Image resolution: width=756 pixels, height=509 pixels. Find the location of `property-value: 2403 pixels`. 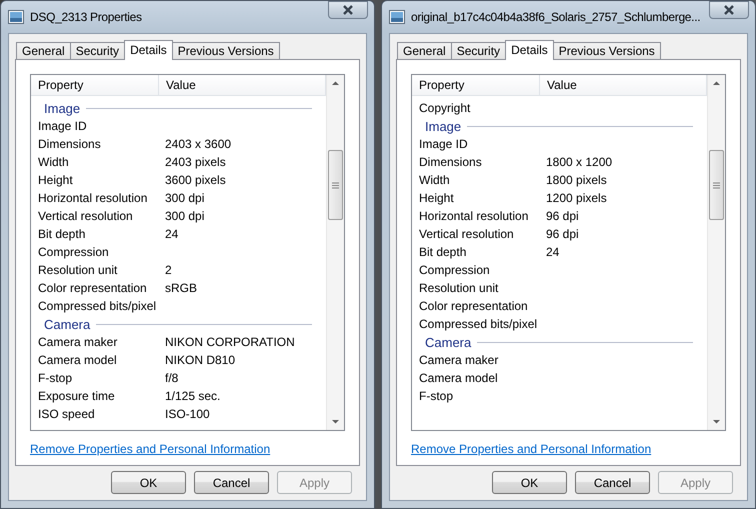

property-value: 2403 pixels is located at coordinates (195, 162).